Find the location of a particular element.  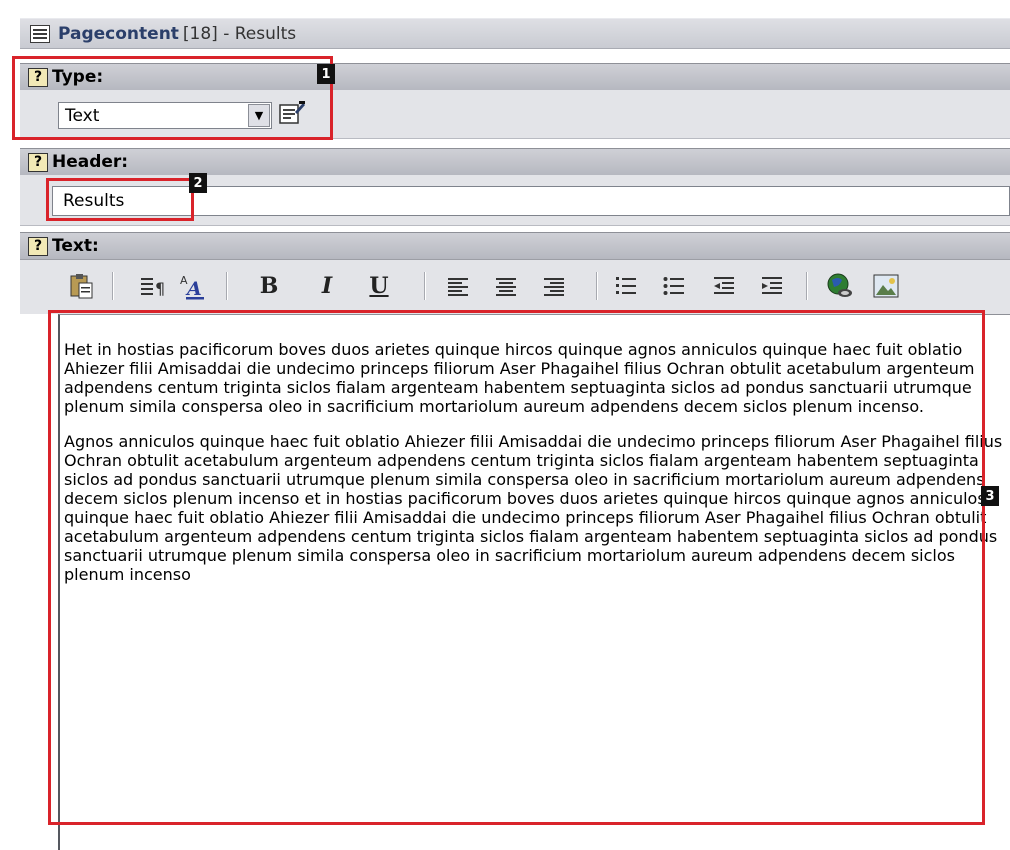

italic-button: I is located at coordinates (327, 286).